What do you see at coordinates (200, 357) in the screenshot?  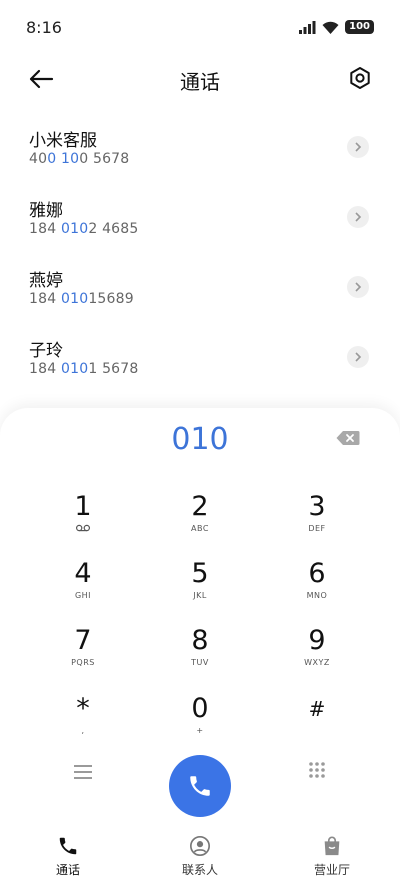 I see `contact-row: 子玲 184 0101 5678` at bounding box center [200, 357].